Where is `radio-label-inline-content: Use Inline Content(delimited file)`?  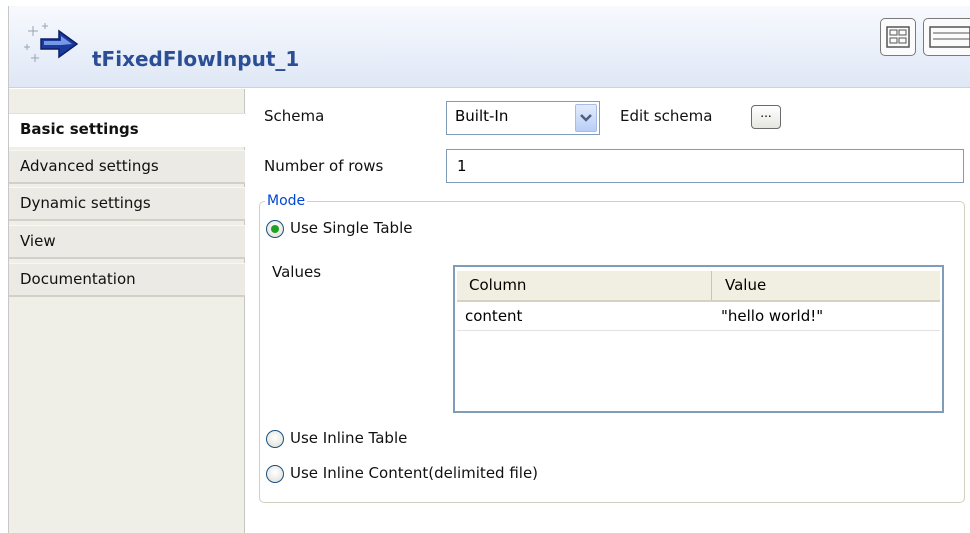
radio-label-inline-content: Use Inline Content(delimited file) is located at coordinates (414, 473).